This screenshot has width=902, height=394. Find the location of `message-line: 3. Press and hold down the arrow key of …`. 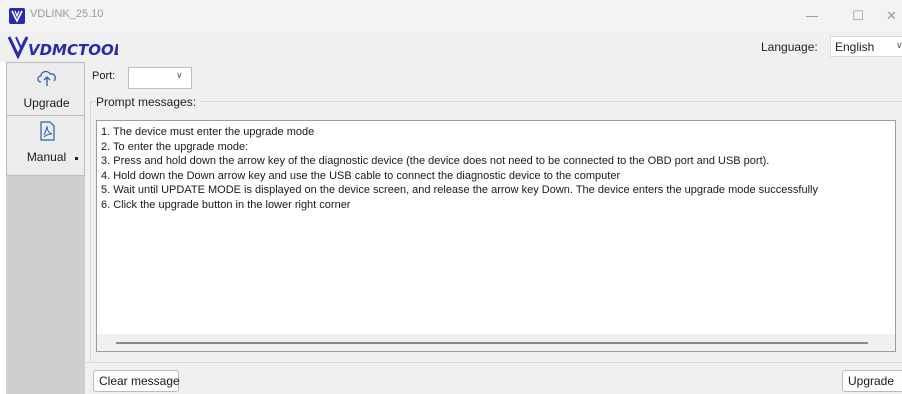

message-line: 3. Press and hold down the arrow key of … is located at coordinates (435, 161).